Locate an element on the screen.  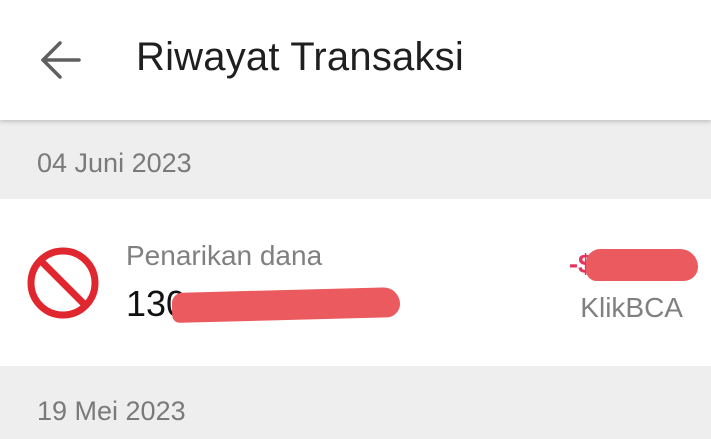
arrow-left-icon is located at coordinates (61, 60).